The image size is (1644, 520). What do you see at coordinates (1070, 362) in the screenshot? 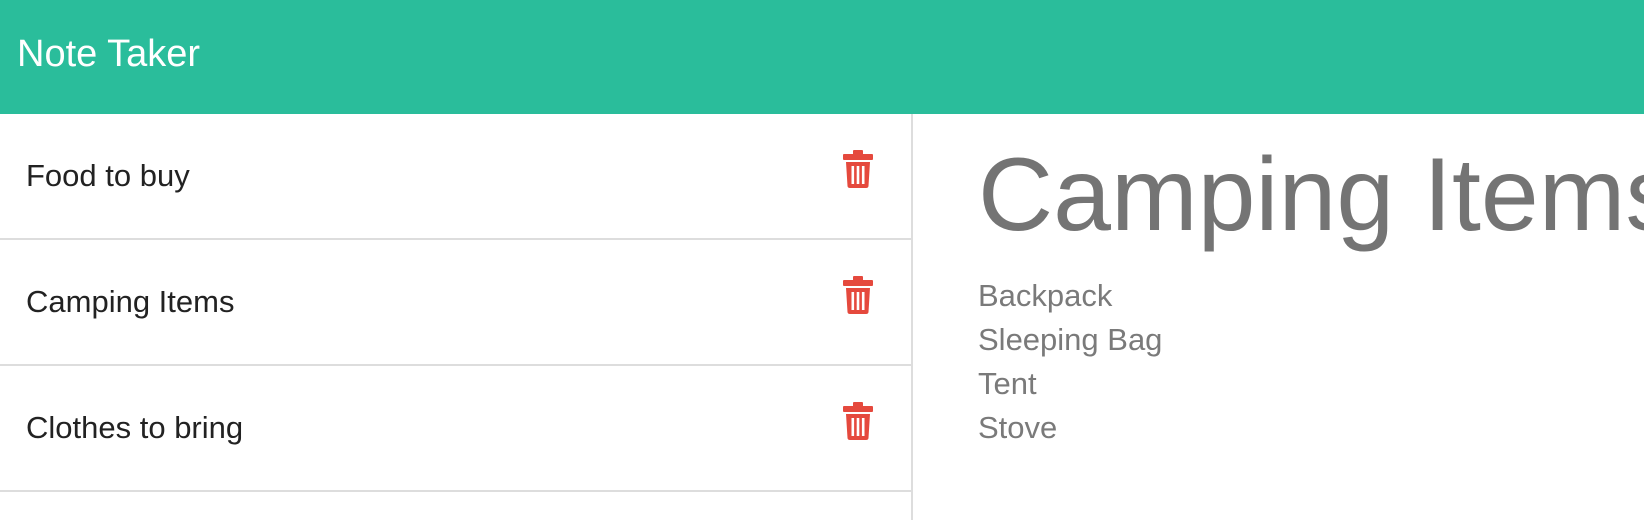
I see `note-text-field: Backpack Sleeping Bag Tent Stove` at bounding box center [1070, 362].